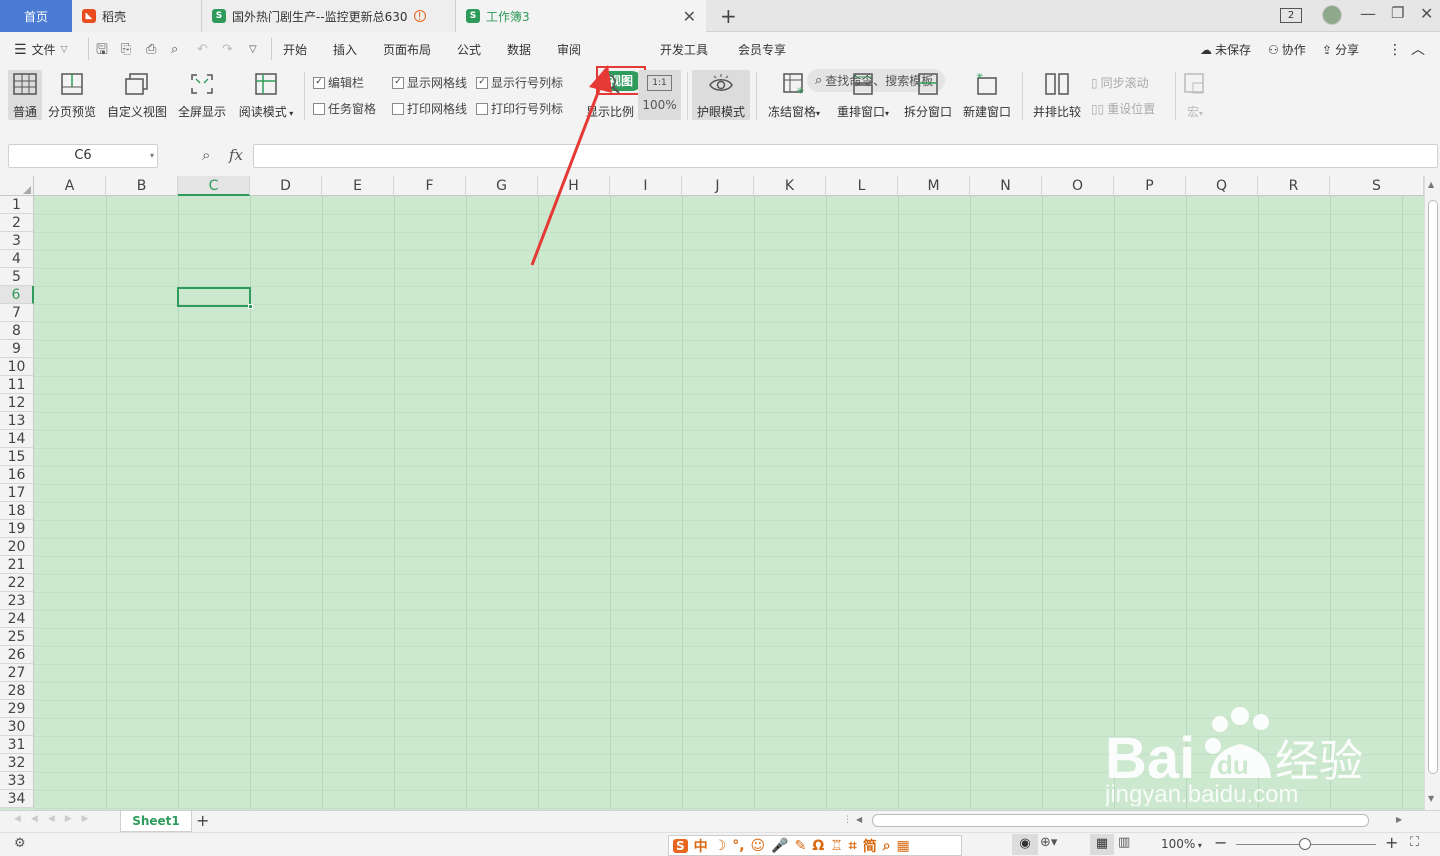 Image resolution: width=1440 pixels, height=856 pixels. What do you see at coordinates (174, 50) in the screenshot?
I see `print-preview-icon: ⌕` at bounding box center [174, 50].